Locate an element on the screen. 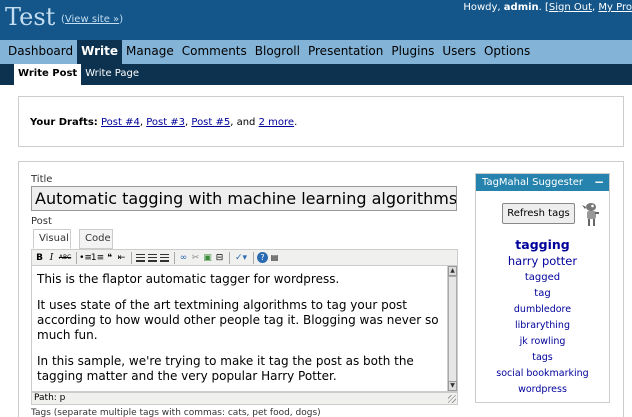 The height and width of the screenshot is (417, 632). drafts-label: Your Drafts: is located at coordinates (64, 122).